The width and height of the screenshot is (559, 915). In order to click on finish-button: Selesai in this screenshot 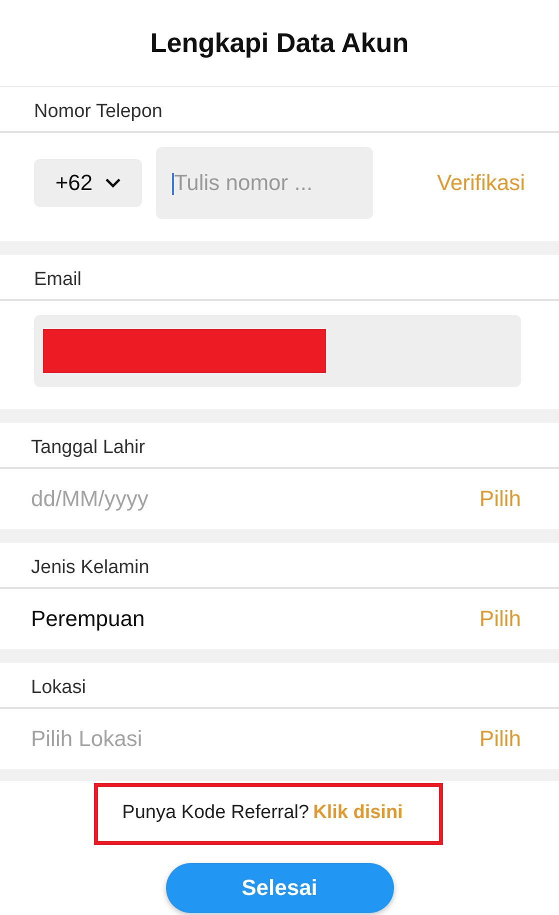, I will do `click(280, 888)`.